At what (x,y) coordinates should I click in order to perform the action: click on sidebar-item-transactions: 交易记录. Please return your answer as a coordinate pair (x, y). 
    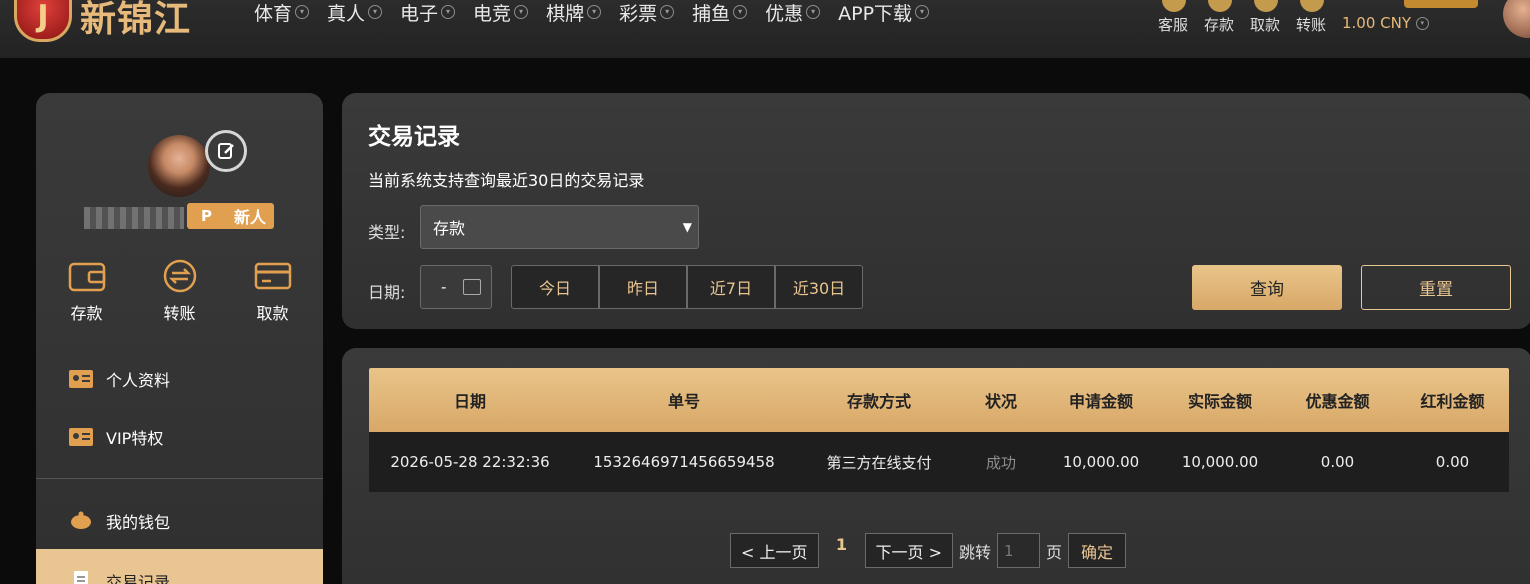
    Looking at the image, I should click on (179, 566).